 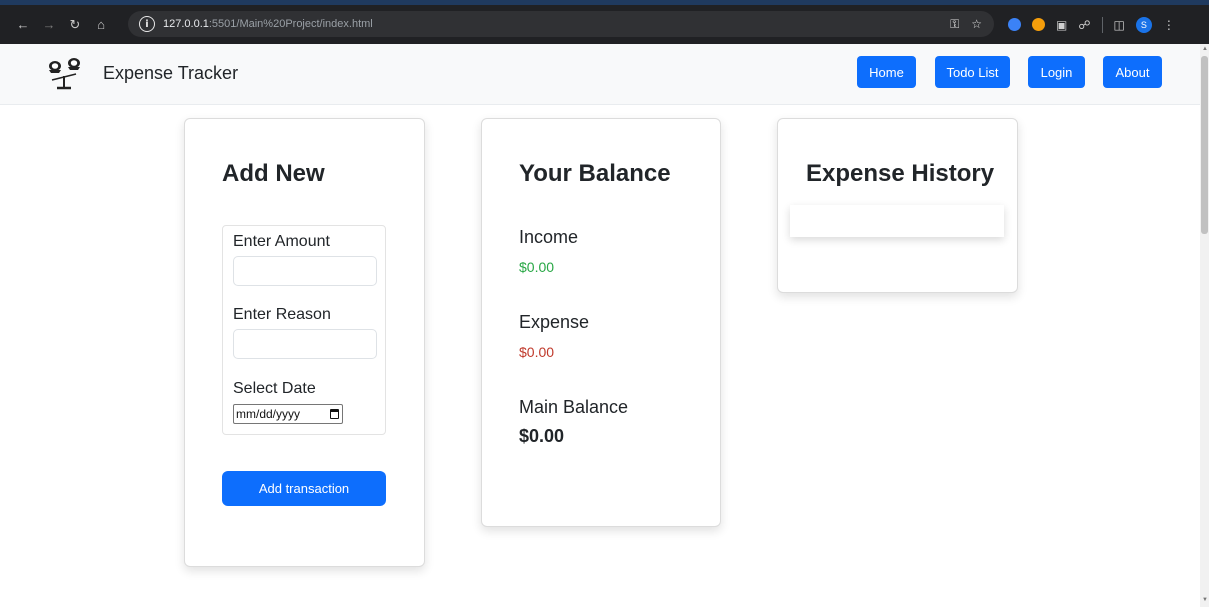 What do you see at coordinates (1038, 24) in the screenshot?
I see `extension-cookie-icon` at bounding box center [1038, 24].